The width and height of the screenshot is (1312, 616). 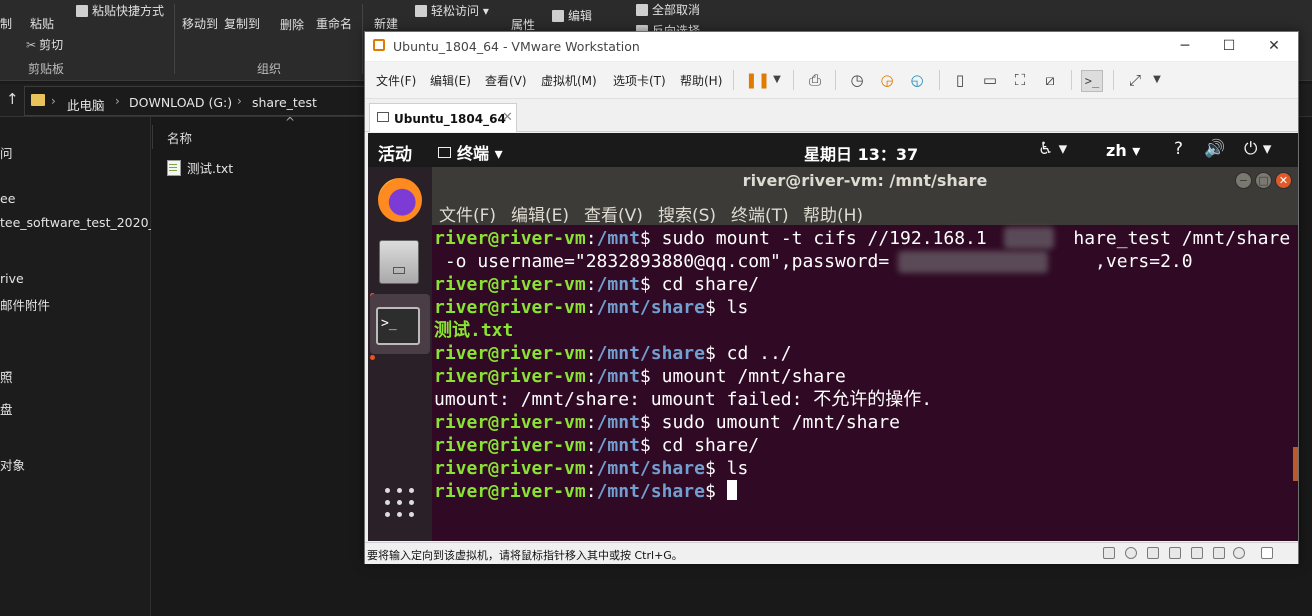 What do you see at coordinates (334, 23) in the screenshot?
I see `rename-button: 重命名` at bounding box center [334, 23].